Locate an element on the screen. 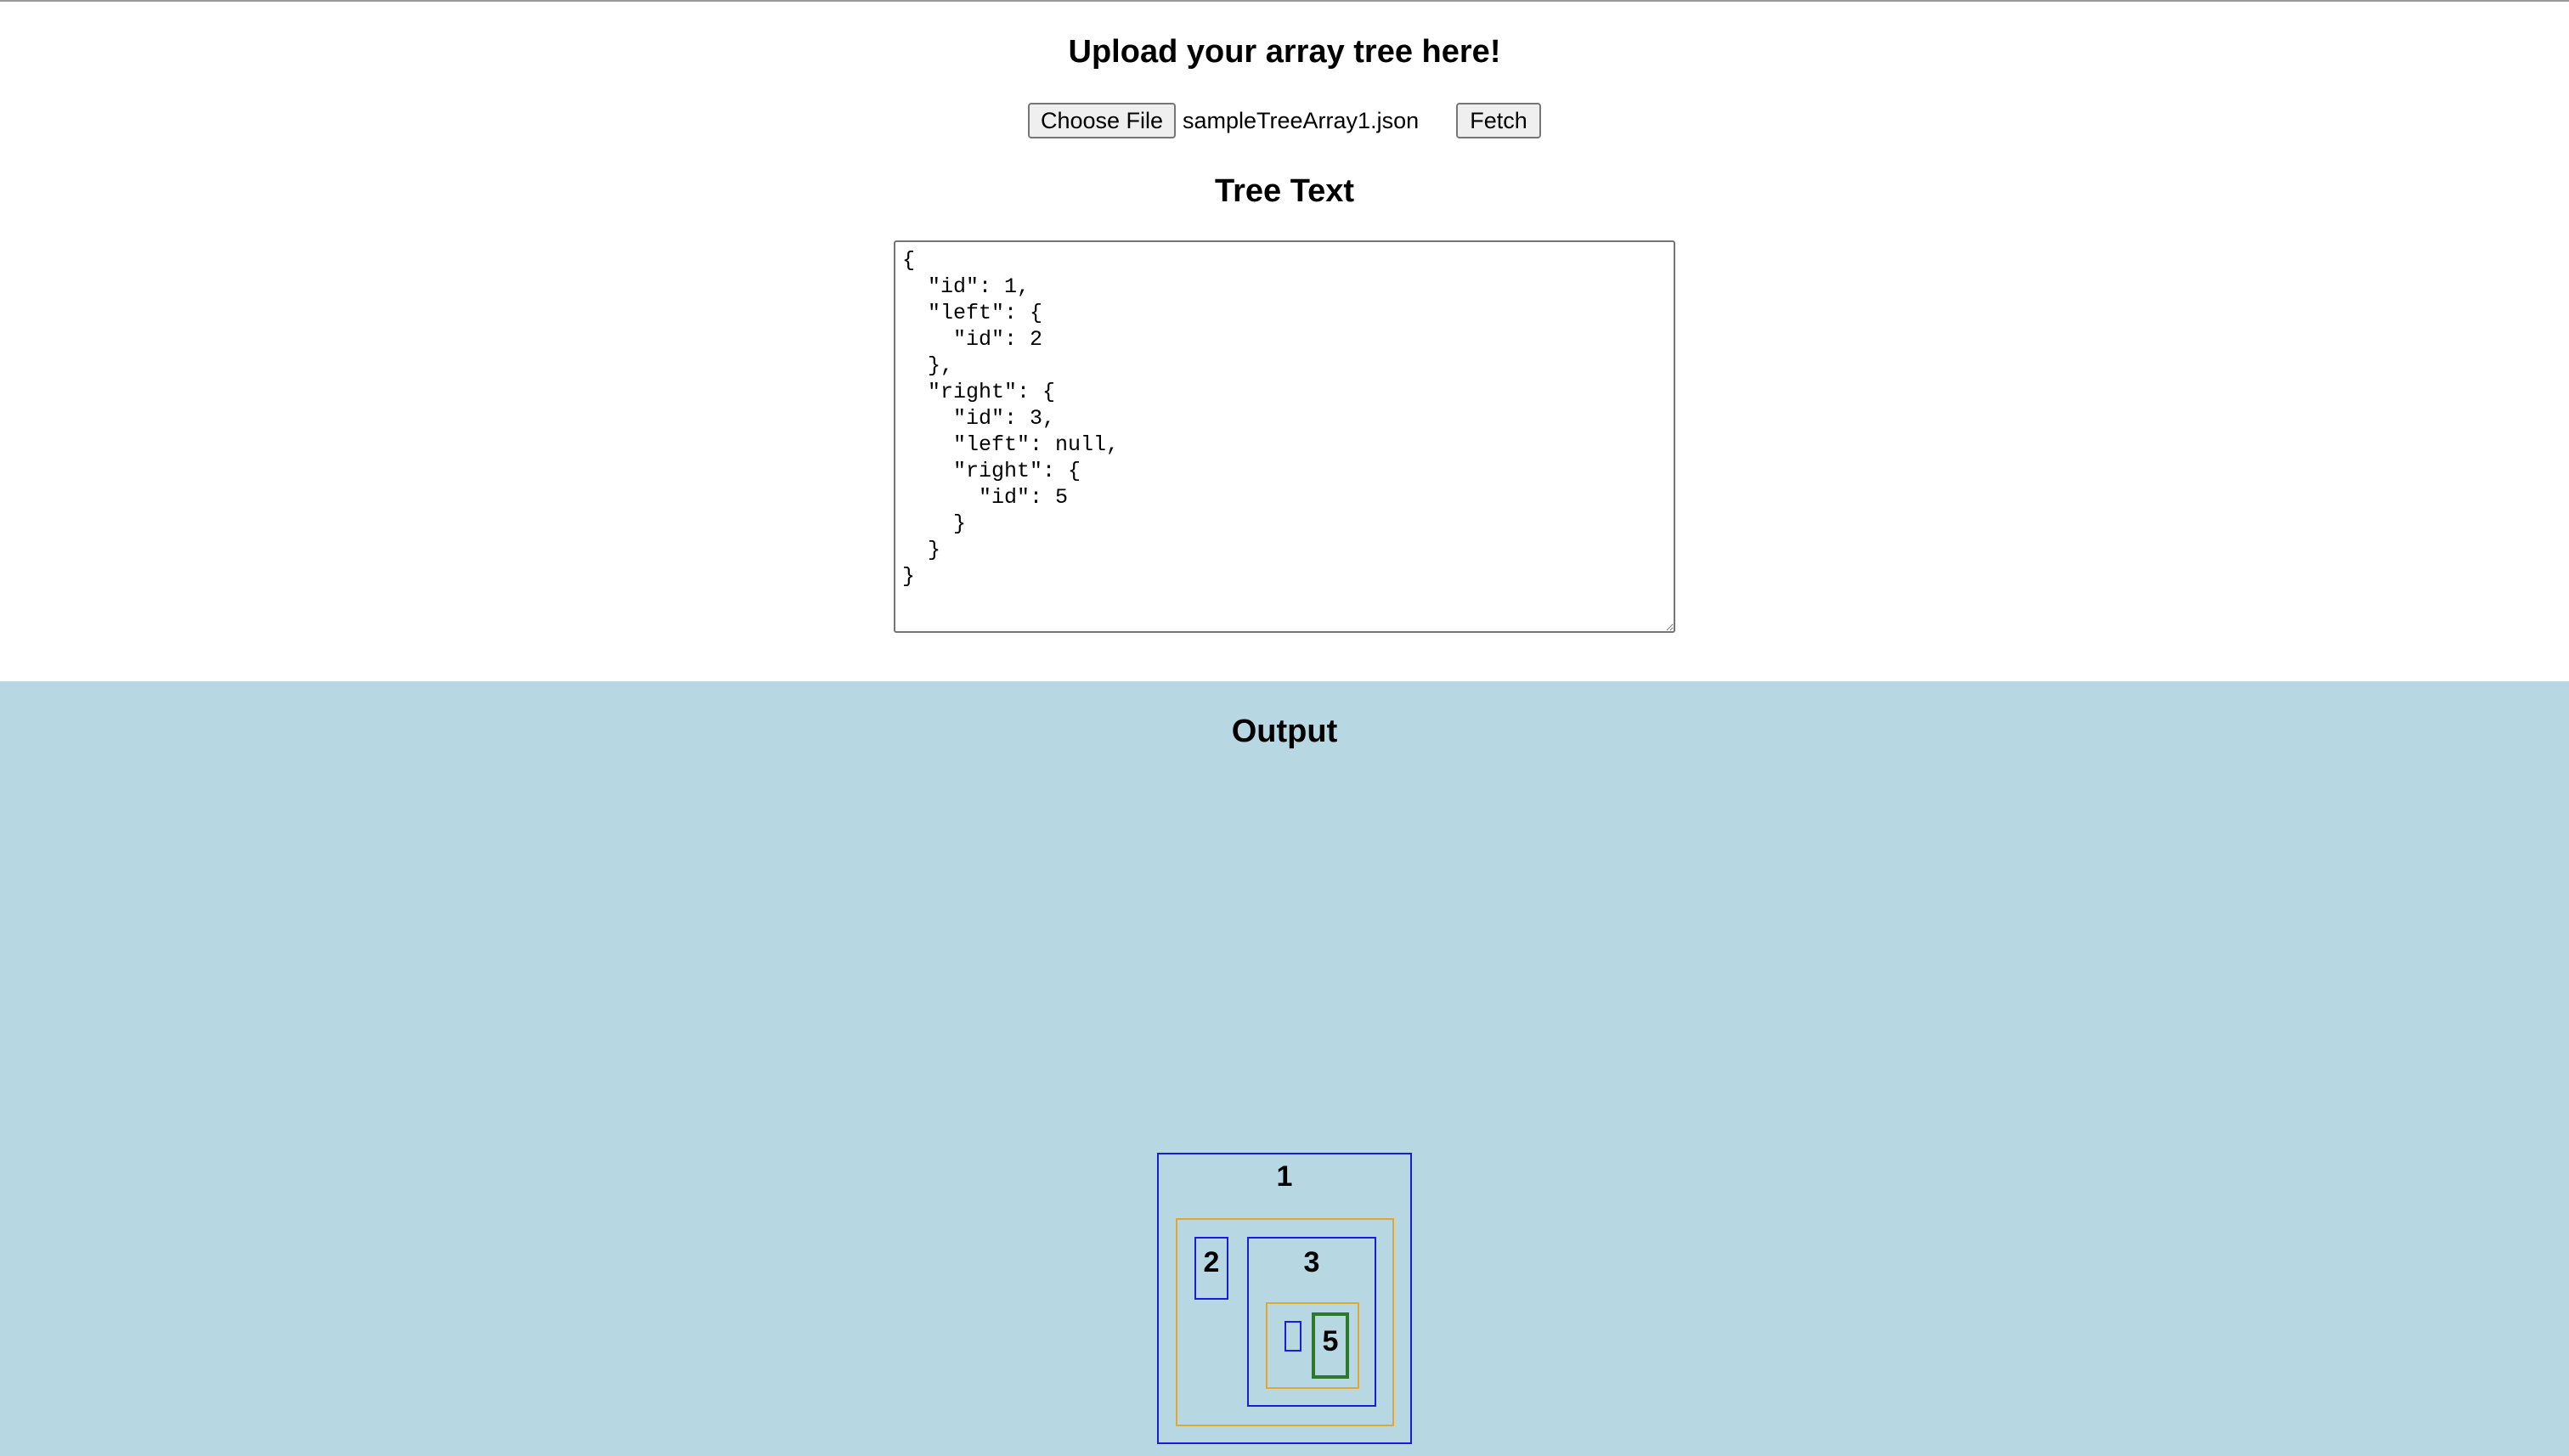 The width and height of the screenshot is (2569, 1456). tree-text-area is located at coordinates (1284, 437).